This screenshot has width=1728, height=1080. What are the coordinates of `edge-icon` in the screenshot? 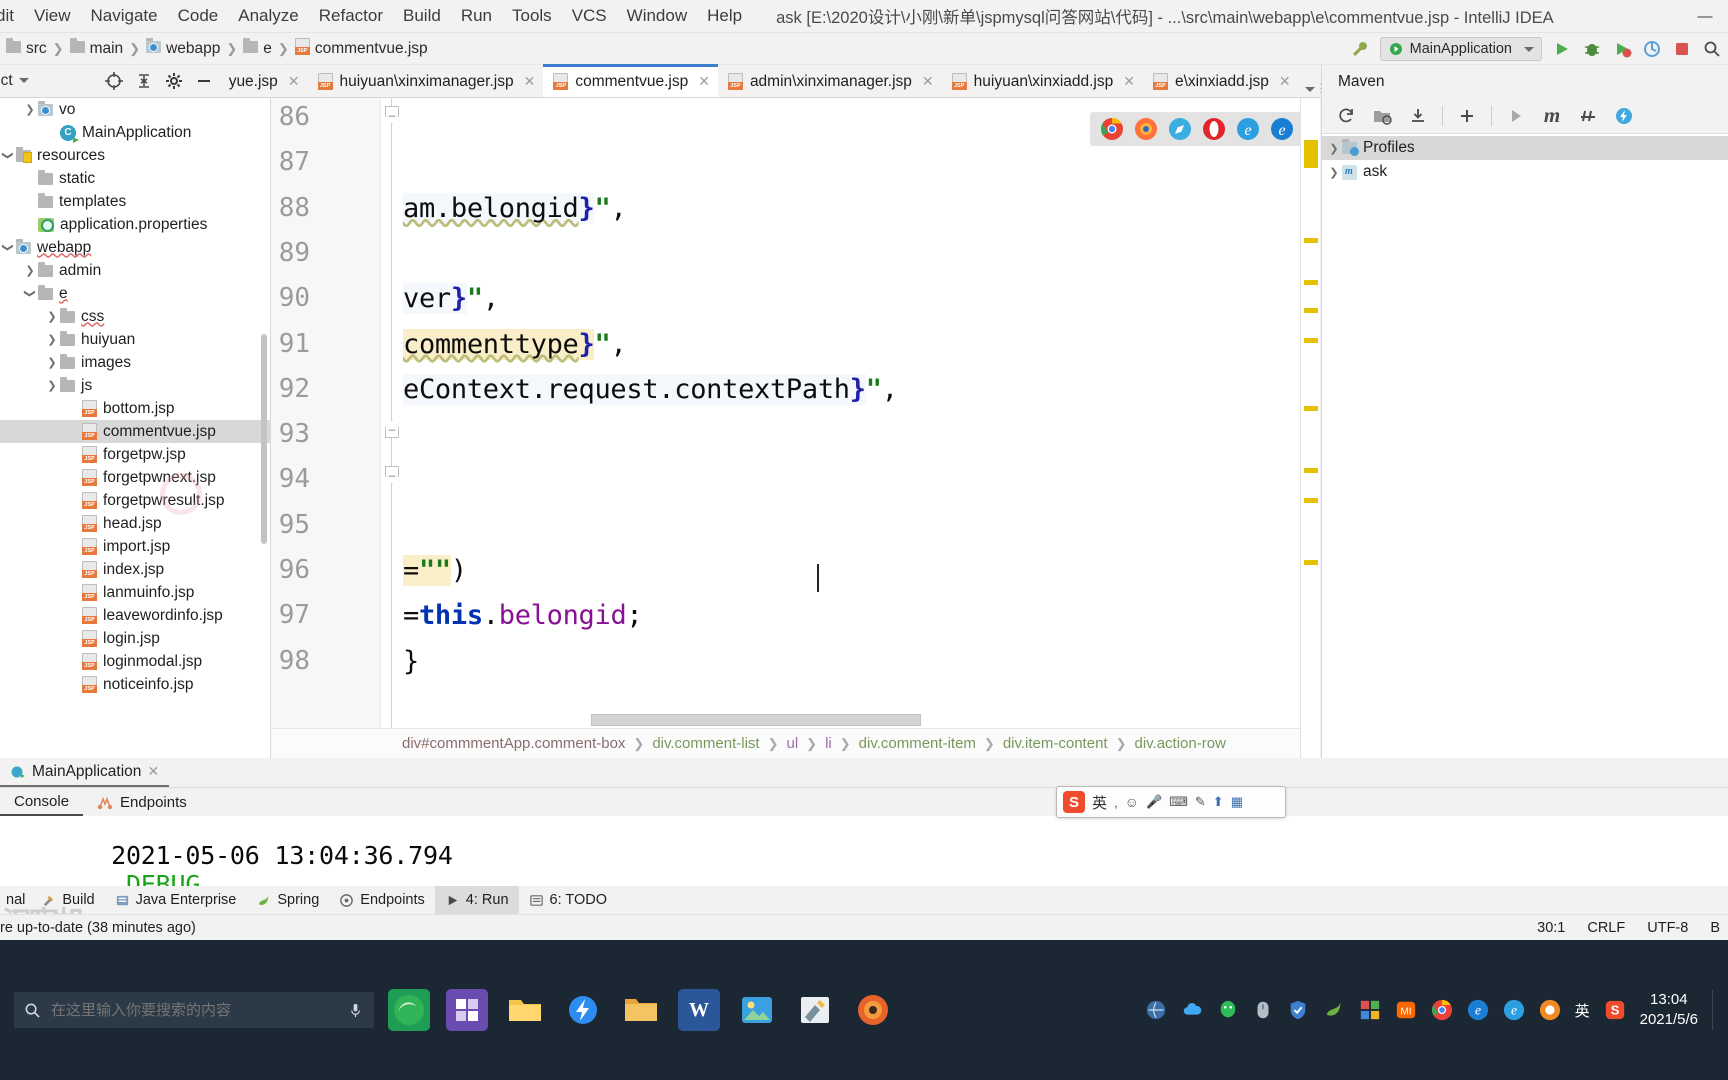 It's located at (409, 1010).